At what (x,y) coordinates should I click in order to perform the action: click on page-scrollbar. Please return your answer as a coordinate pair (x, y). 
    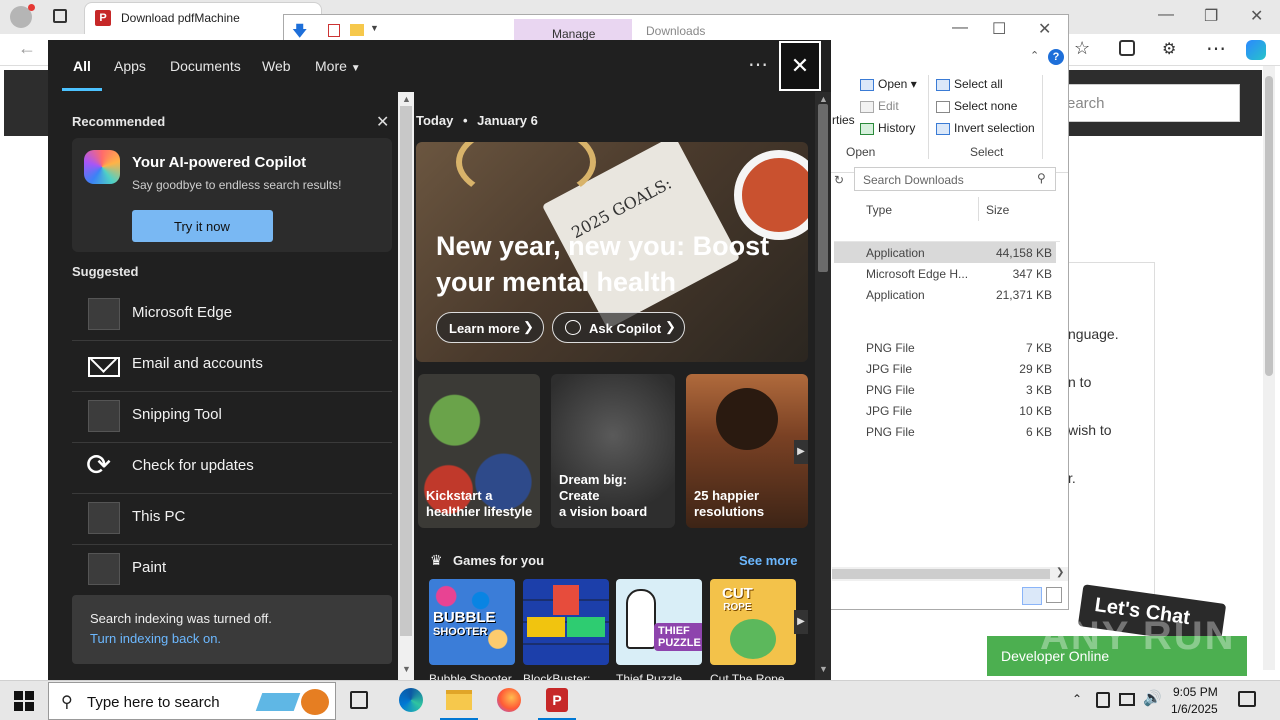
    Looking at the image, I should click on (1269, 368).